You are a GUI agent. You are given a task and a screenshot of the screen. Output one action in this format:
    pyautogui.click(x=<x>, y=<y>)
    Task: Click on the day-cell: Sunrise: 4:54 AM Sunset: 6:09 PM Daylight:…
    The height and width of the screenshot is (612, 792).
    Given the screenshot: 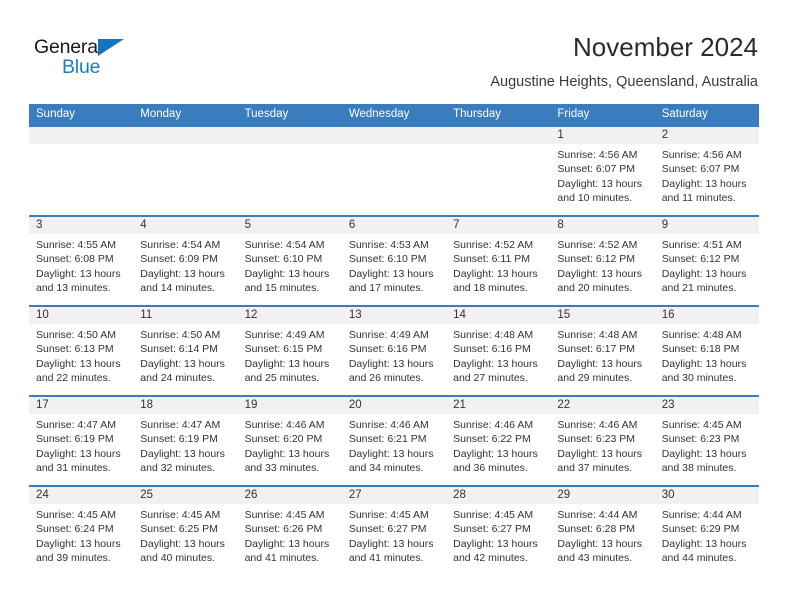 What is the action you would take?
    pyautogui.click(x=185, y=269)
    